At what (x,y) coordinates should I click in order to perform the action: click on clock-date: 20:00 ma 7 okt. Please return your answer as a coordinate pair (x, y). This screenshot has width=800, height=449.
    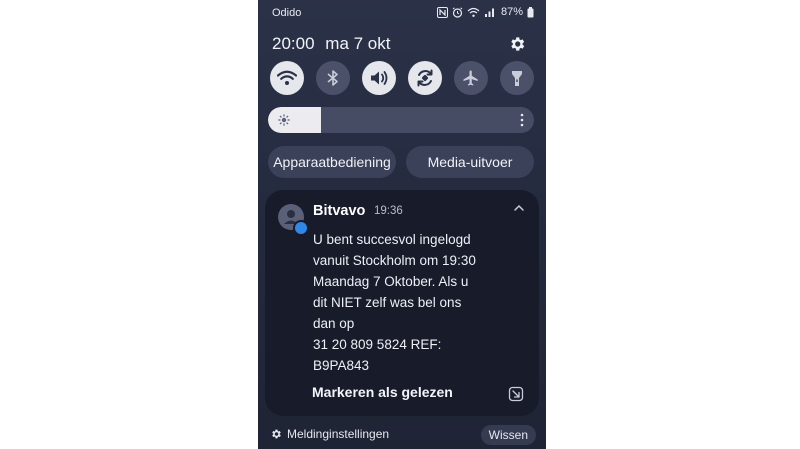
    Looking at the image, I should click on (331, 44).